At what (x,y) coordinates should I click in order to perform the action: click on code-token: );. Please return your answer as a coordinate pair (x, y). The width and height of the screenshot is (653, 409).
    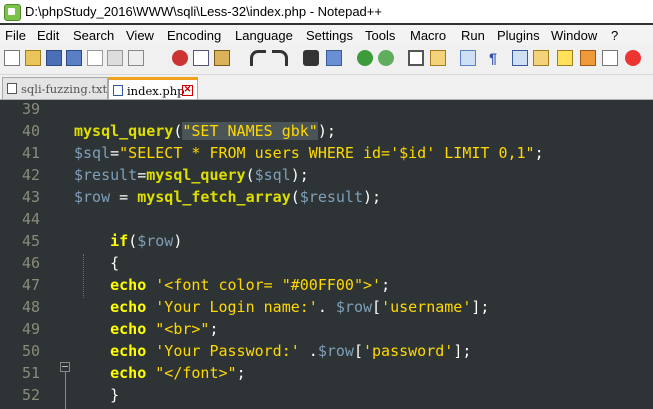
    Looking at the image, I should click on (372, 197).